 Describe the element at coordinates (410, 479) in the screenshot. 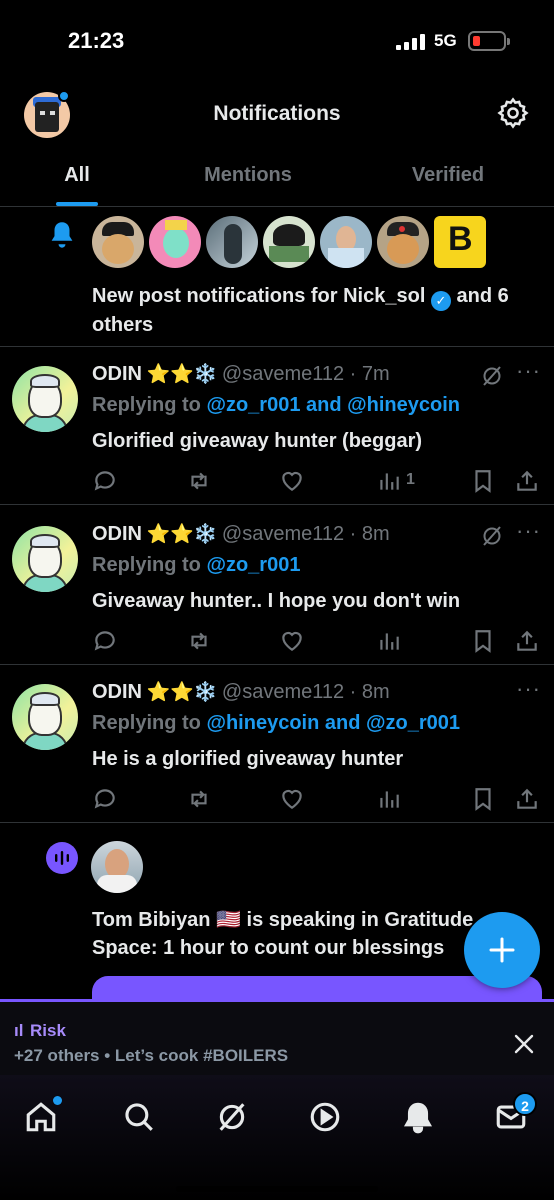

I see `views-count: 1` at that location.